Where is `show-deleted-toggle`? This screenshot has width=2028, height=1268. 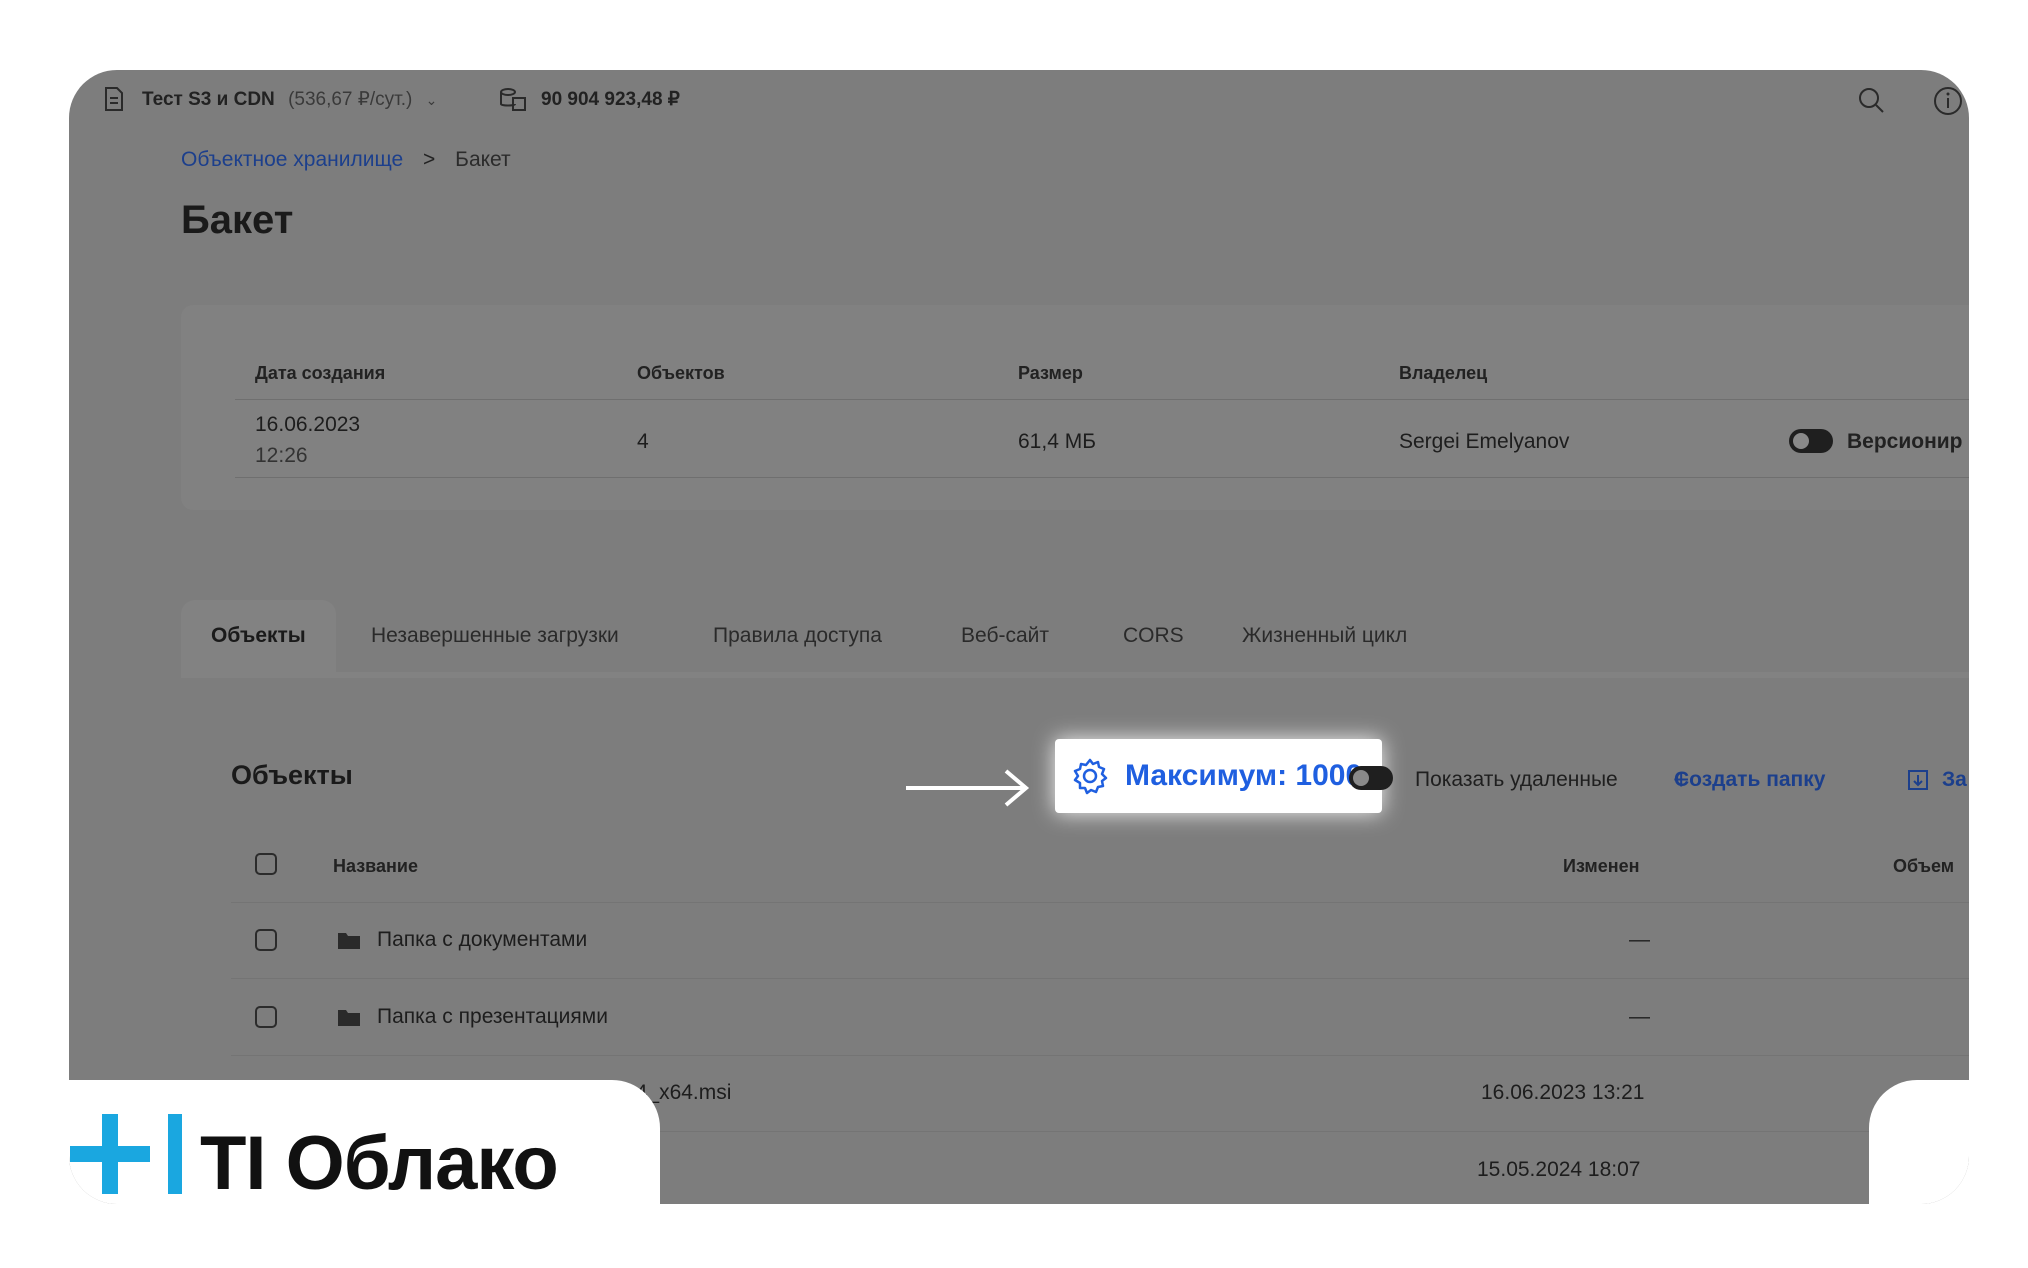 show-deleted-toggle is located at coordinates (1371, 778).